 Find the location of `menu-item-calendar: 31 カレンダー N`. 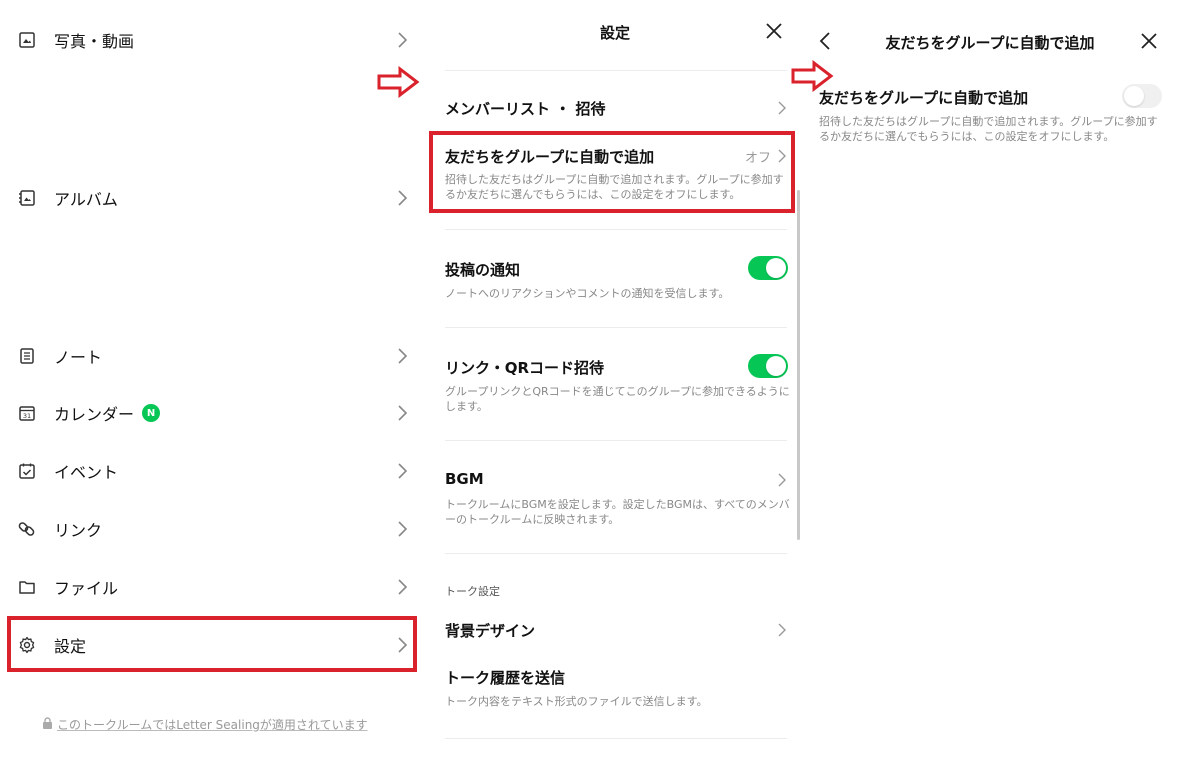

menu-item-calendar: 31 カレンダー N is located at coordinates (212, 413).